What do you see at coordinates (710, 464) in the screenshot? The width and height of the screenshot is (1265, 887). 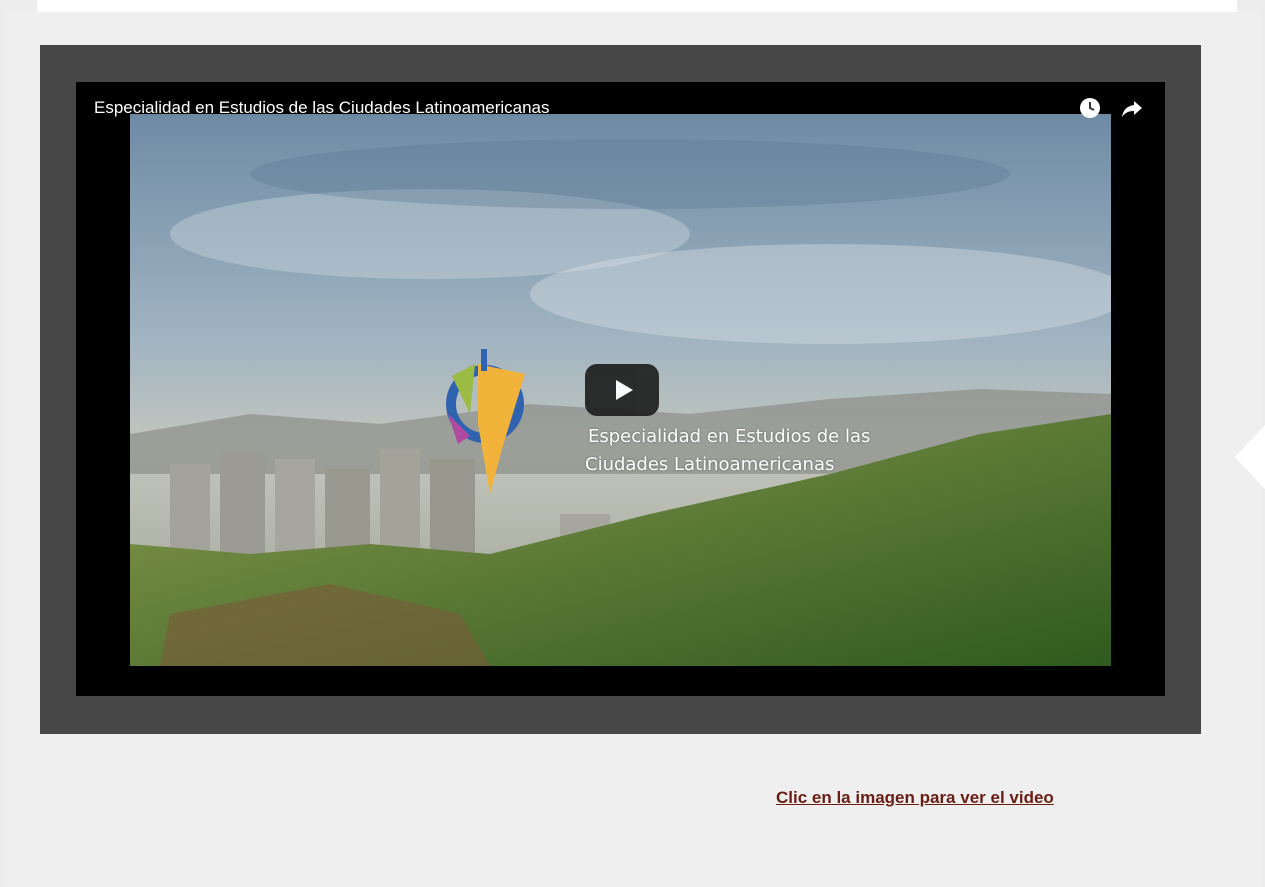 I see `thumbnail-overlay-line2: Ciudades Latinoamericanas` at bounding box center [710, 464].